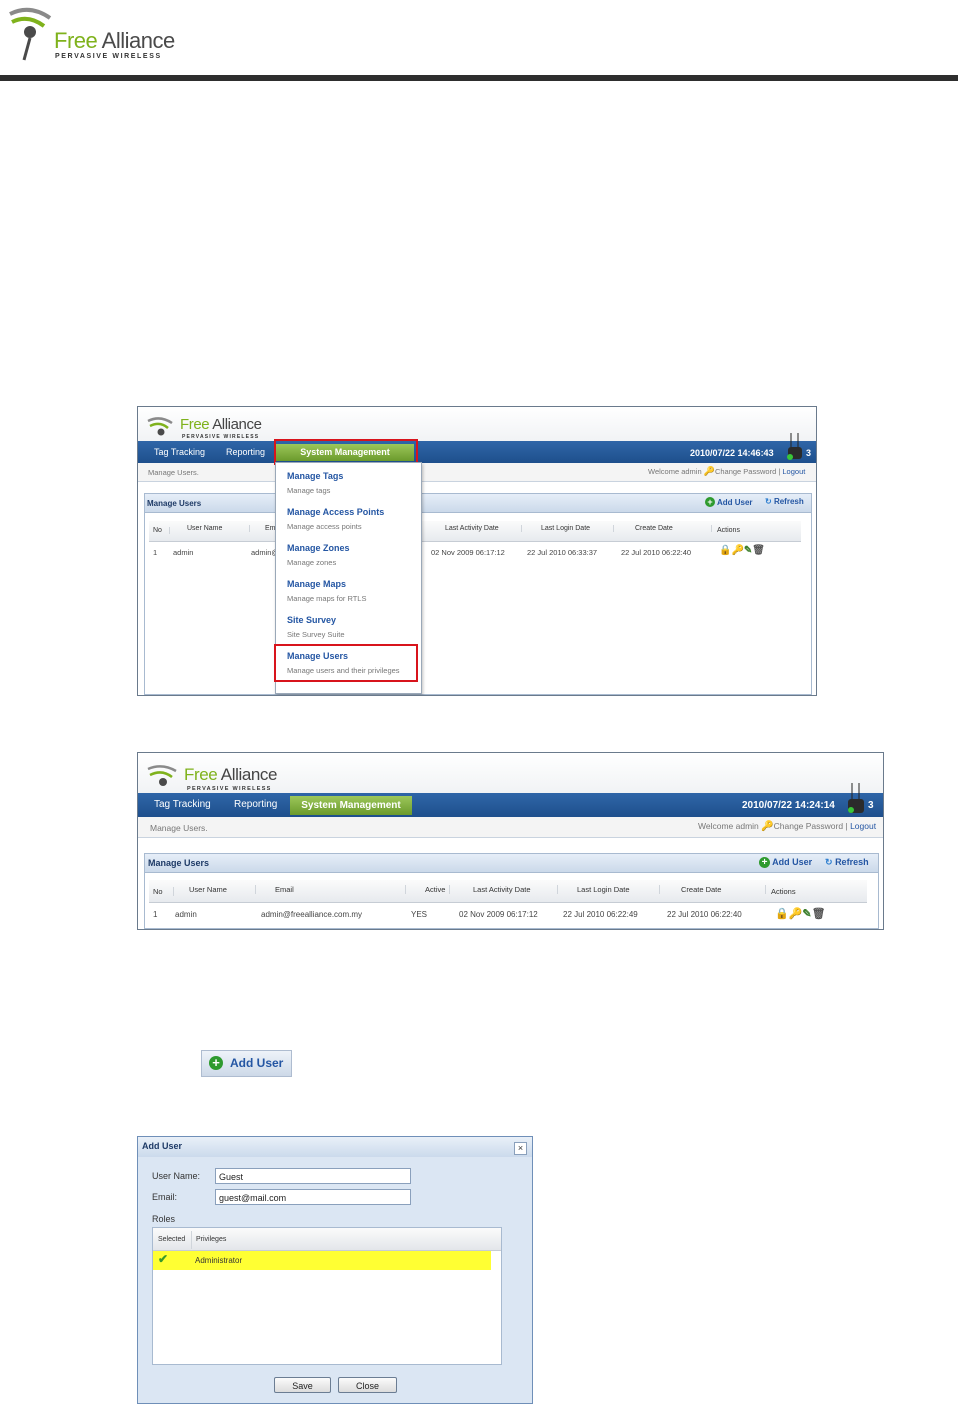 The width and height of the screenshot is (958, 1404). Describe the element at coordinates (309, 490) in the screenshot. I see `menu-item-desc: Manage tags` at that location.